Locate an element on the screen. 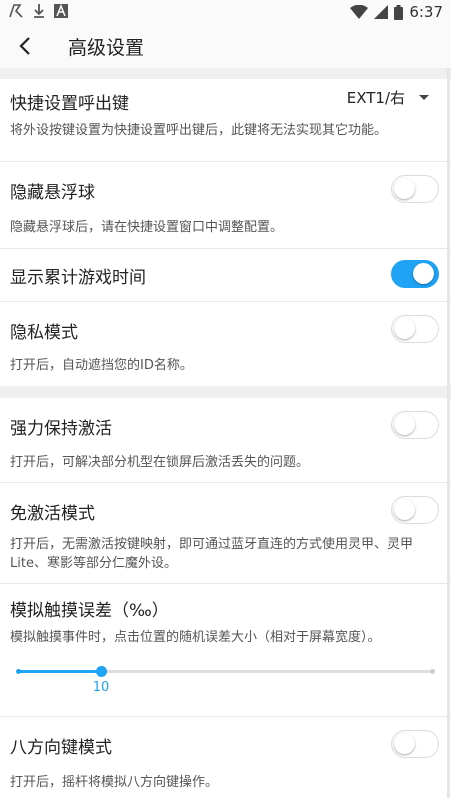  battery-icon is located at coordinates (399, 12).